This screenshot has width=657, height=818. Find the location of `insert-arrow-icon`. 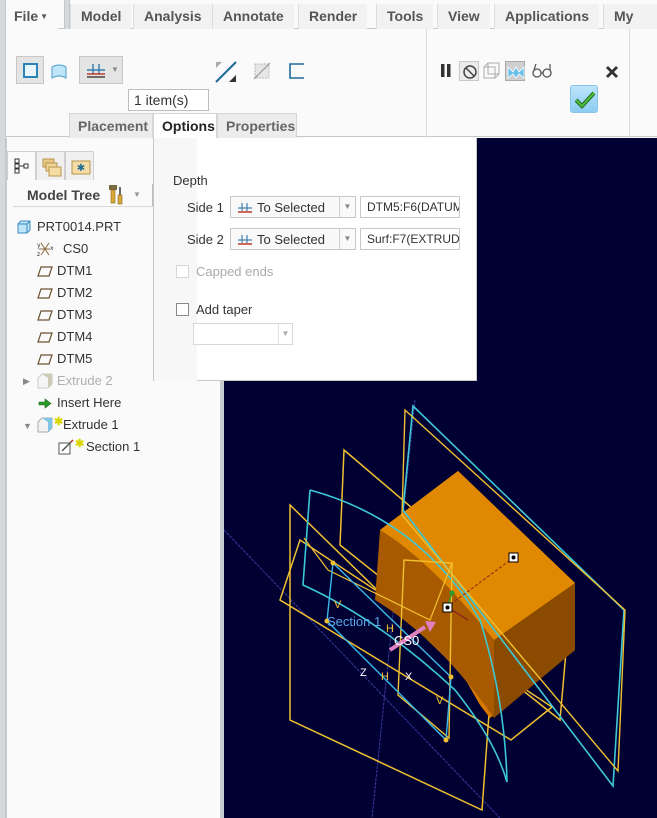

insert-arrow-icon is located at coordinates (45, 403).